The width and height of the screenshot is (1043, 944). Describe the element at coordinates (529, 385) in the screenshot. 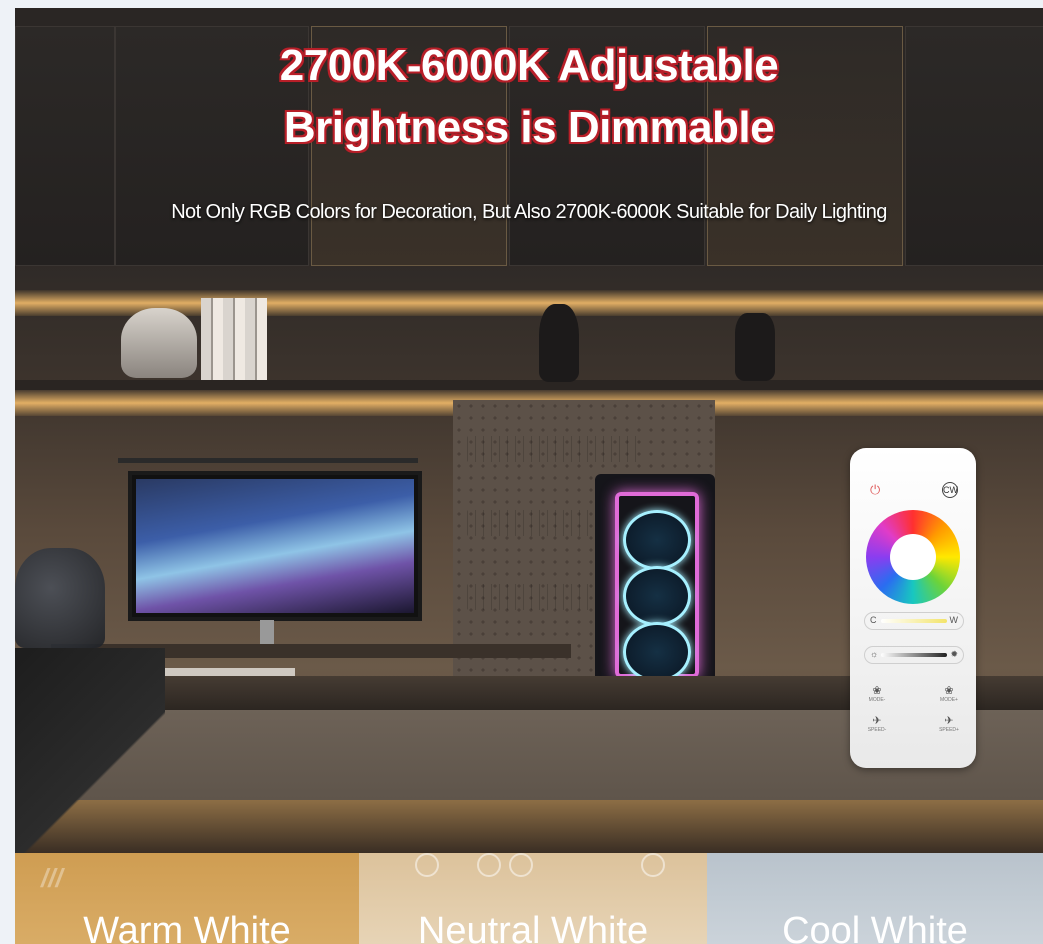

I see `wall-shelf` at that location.